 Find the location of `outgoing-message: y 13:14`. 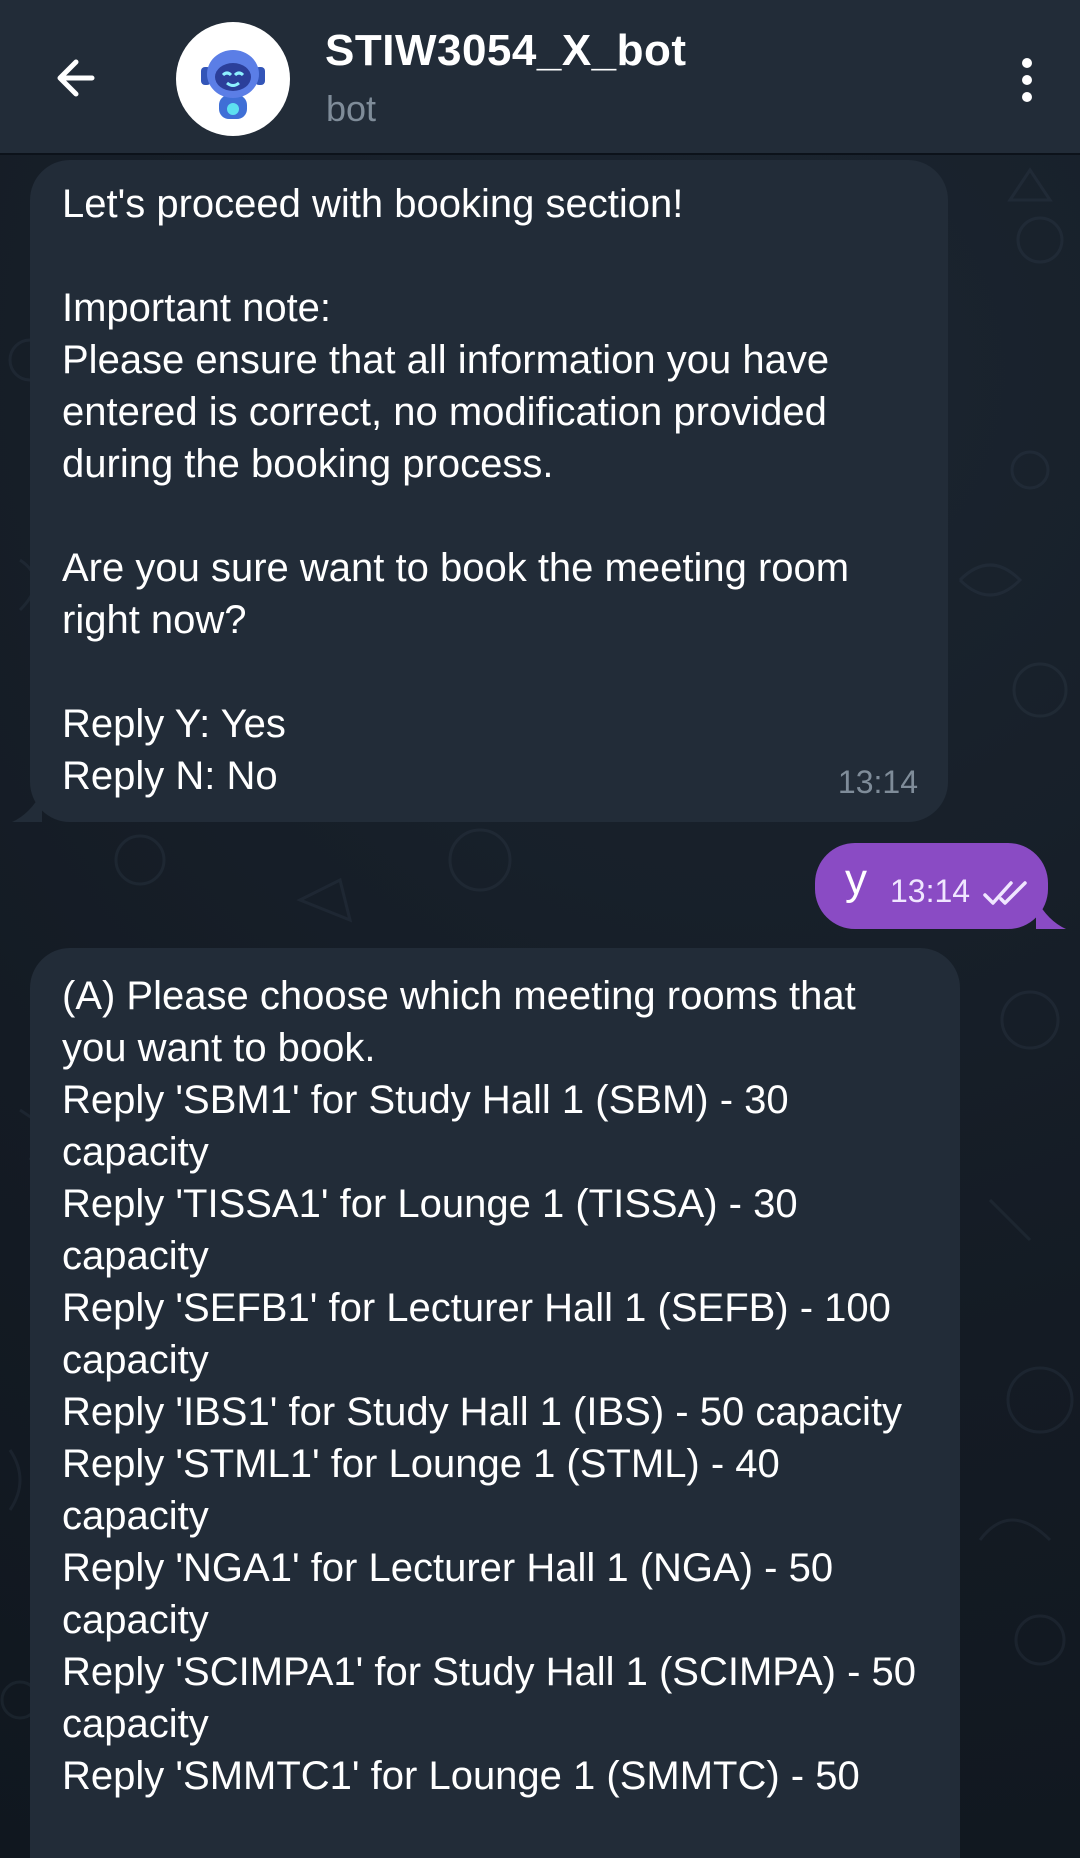

outgoing-message: y 13:14 is located at coordinates (940, 886).